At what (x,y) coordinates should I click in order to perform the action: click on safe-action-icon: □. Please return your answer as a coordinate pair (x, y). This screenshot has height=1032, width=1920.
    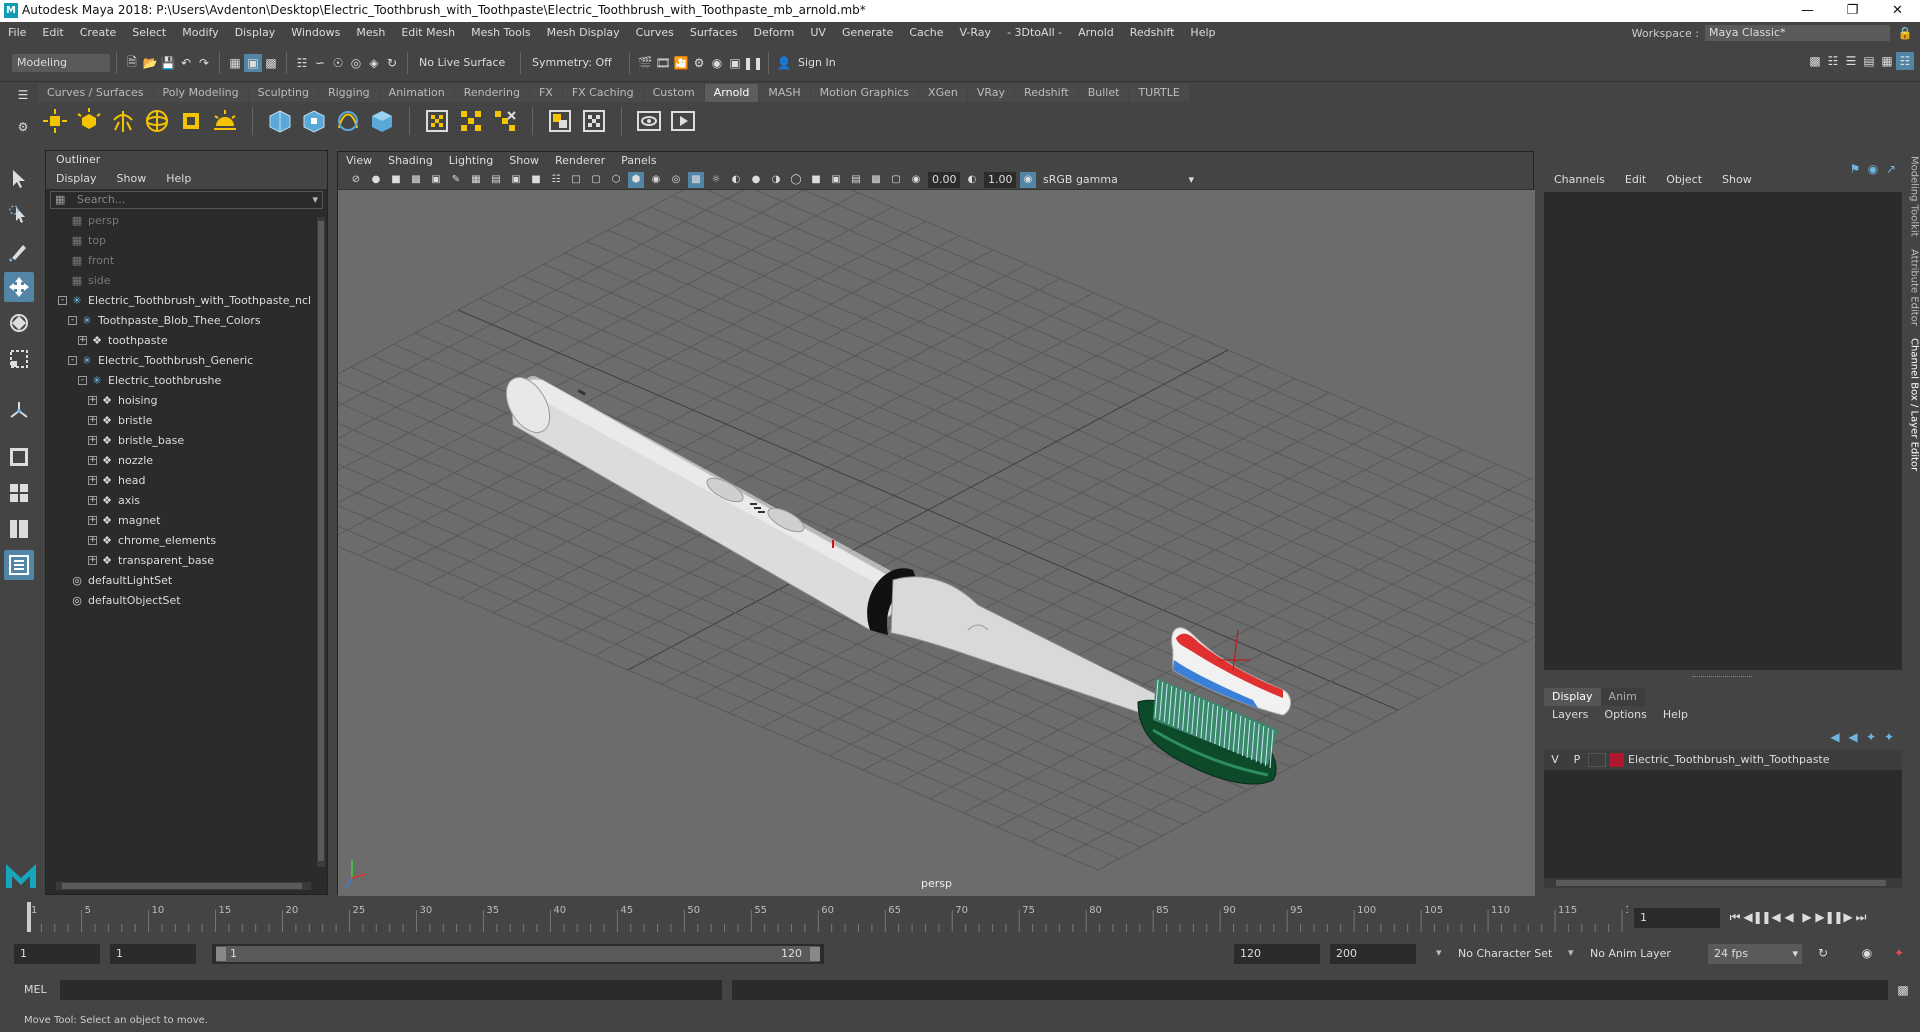
    Looking at the image, I should click on (576, 180).